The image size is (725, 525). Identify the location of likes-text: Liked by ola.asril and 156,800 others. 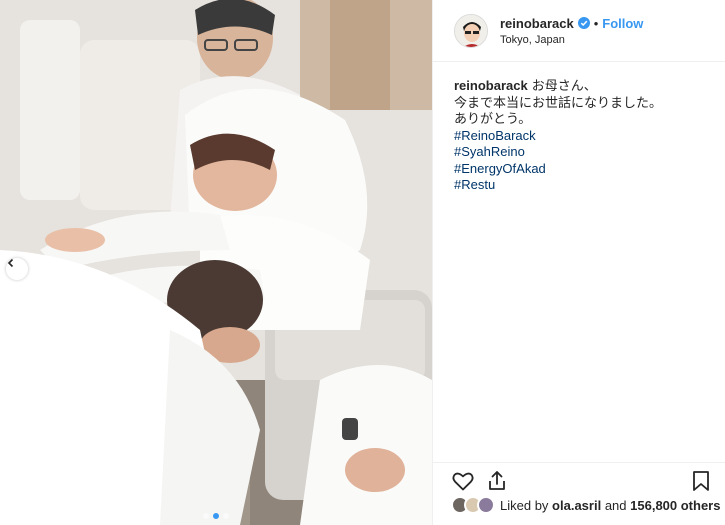
(610, 505).